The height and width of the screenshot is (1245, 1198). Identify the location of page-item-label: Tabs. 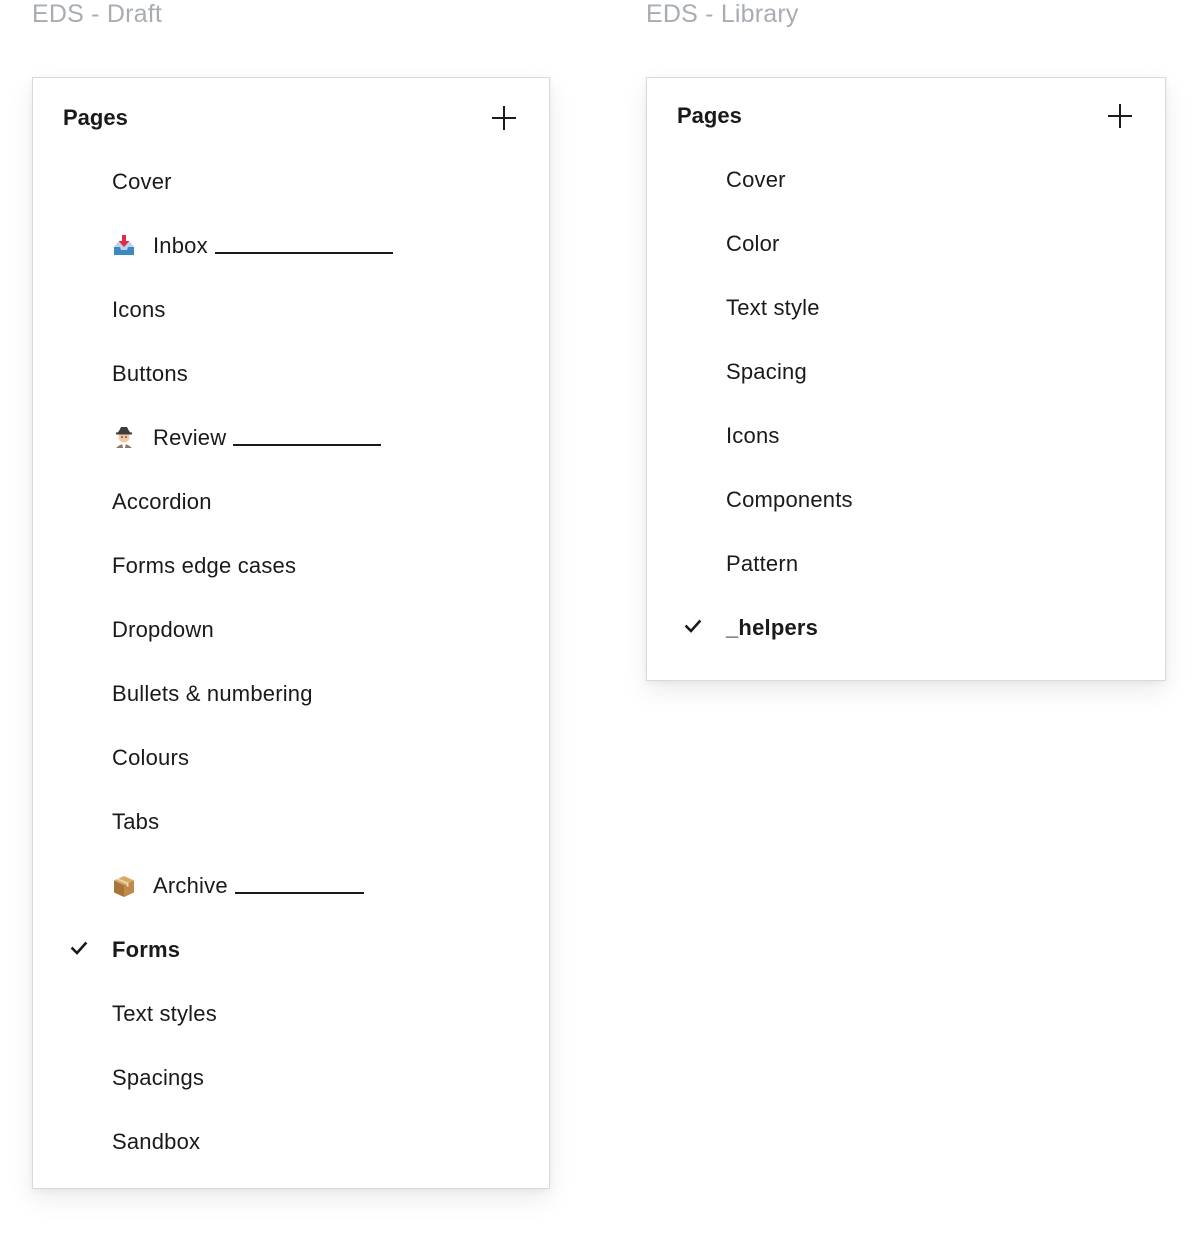
(136, 821).